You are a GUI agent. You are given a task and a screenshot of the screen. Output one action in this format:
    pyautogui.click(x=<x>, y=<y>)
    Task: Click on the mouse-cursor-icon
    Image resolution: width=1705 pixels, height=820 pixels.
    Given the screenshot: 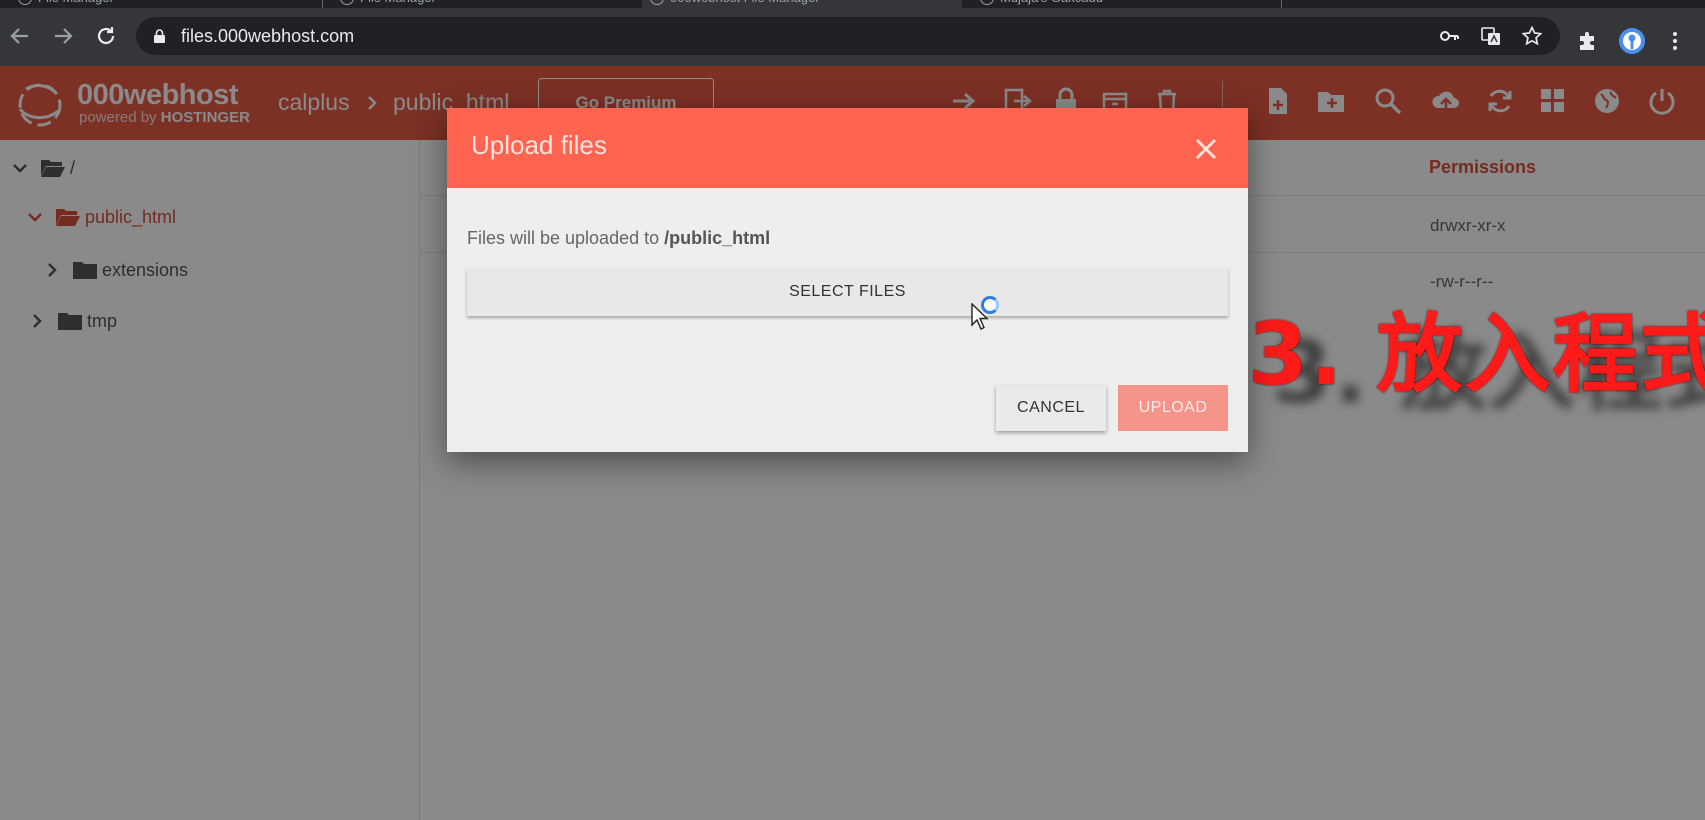 What is the action you would take?
    pyautogui.click(x=980, y=316)
    